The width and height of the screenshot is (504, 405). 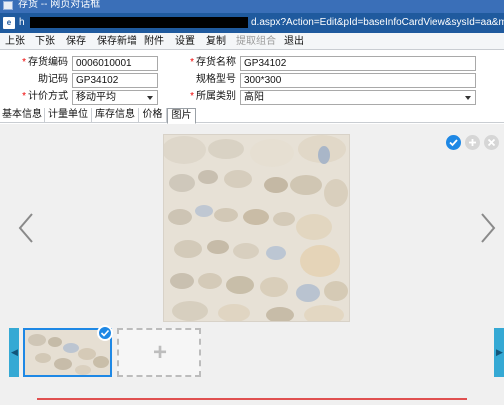 I want to click on pricing-label: * 计价方式, so click(x=45, y=96).